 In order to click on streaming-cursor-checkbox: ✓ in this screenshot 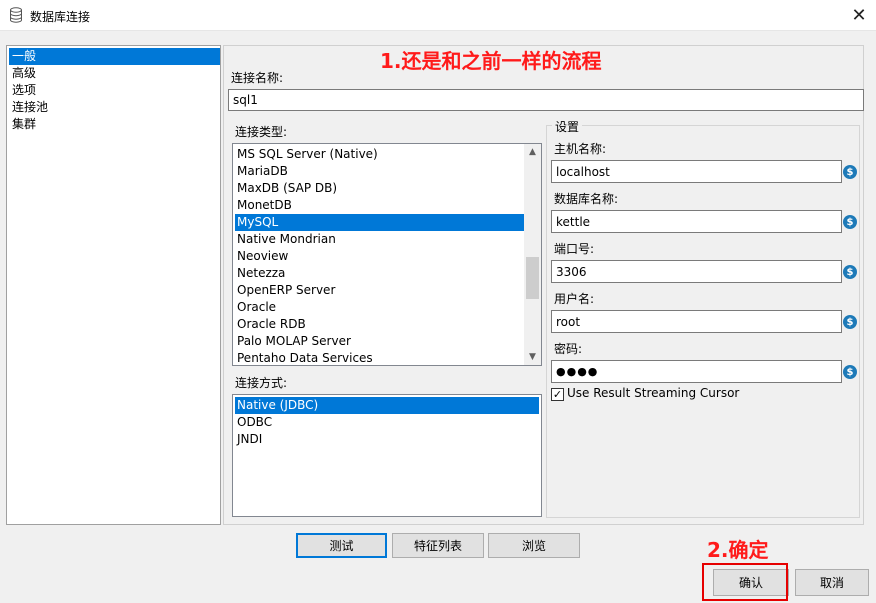, I will do `click(557, 394)`.